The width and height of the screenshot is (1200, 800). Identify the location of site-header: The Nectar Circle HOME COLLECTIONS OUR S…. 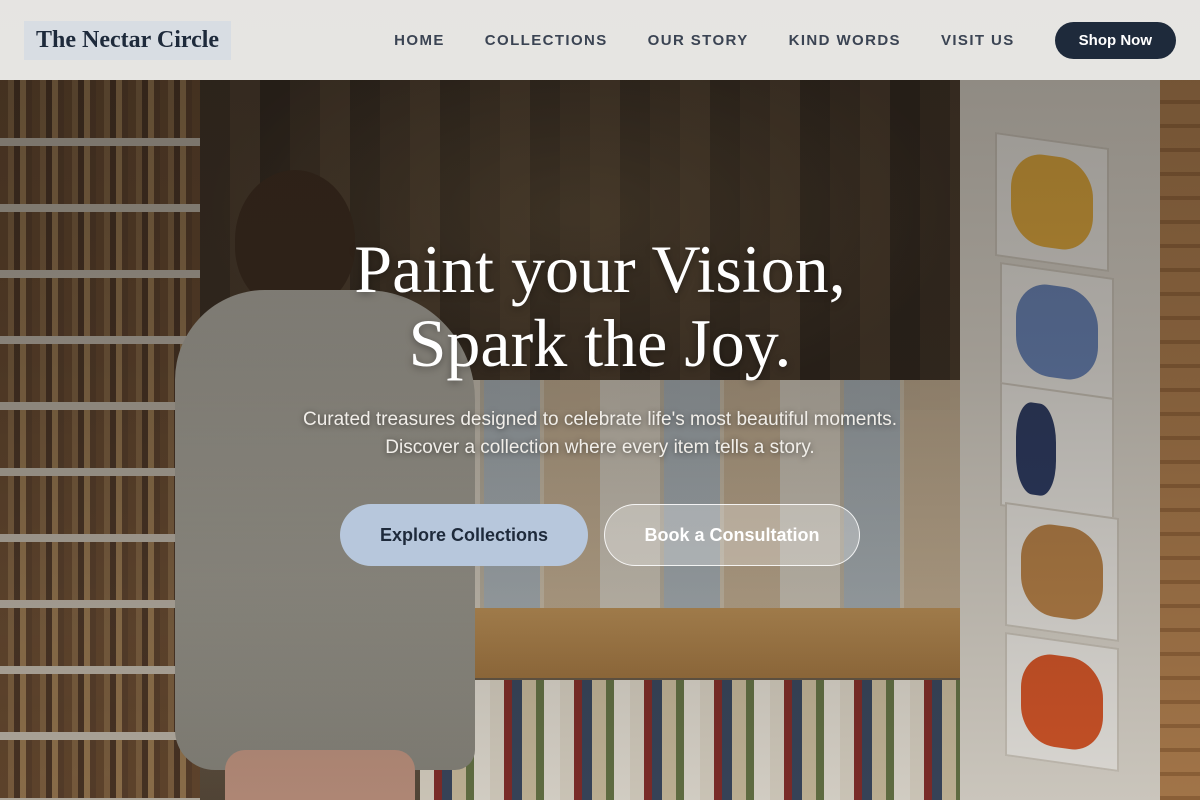
(600, 40).